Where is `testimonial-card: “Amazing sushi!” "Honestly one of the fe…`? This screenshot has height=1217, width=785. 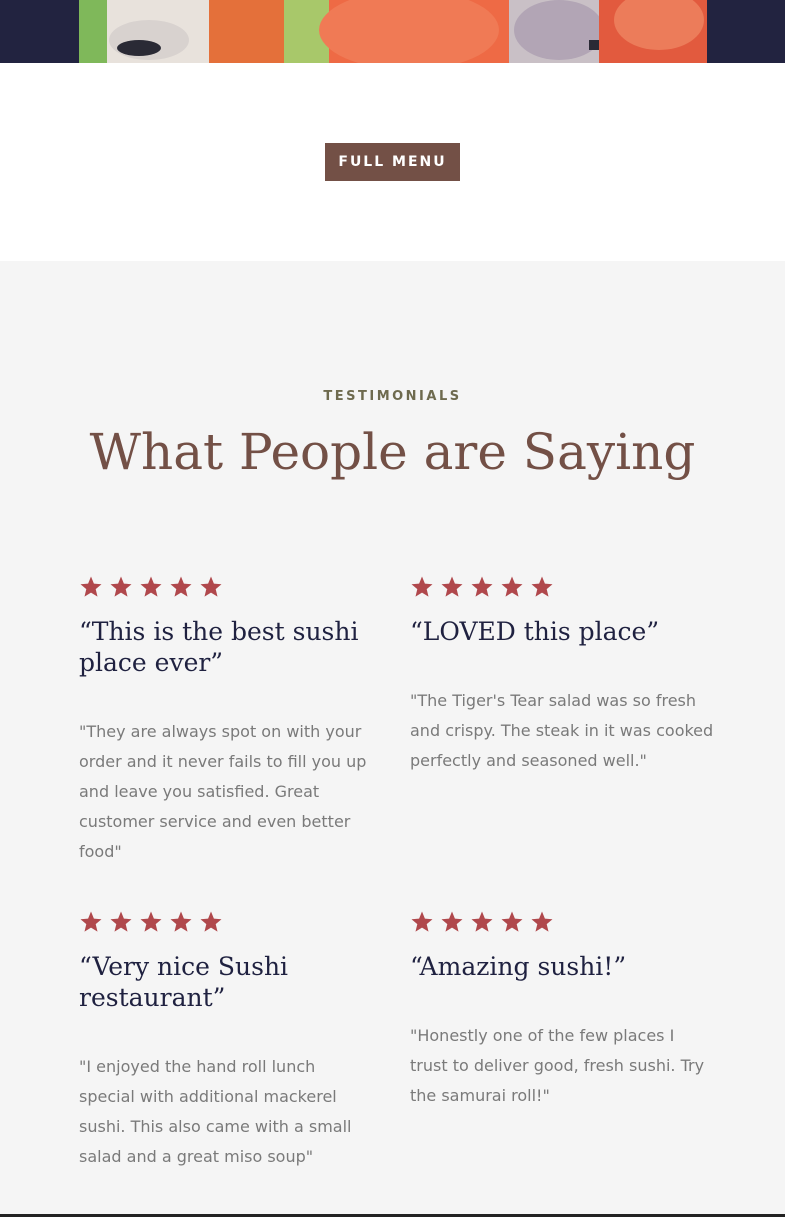
testimonial-card: “Amazing sushi!” "Honestly one of the fe… is located at coordinates (560, 1010).